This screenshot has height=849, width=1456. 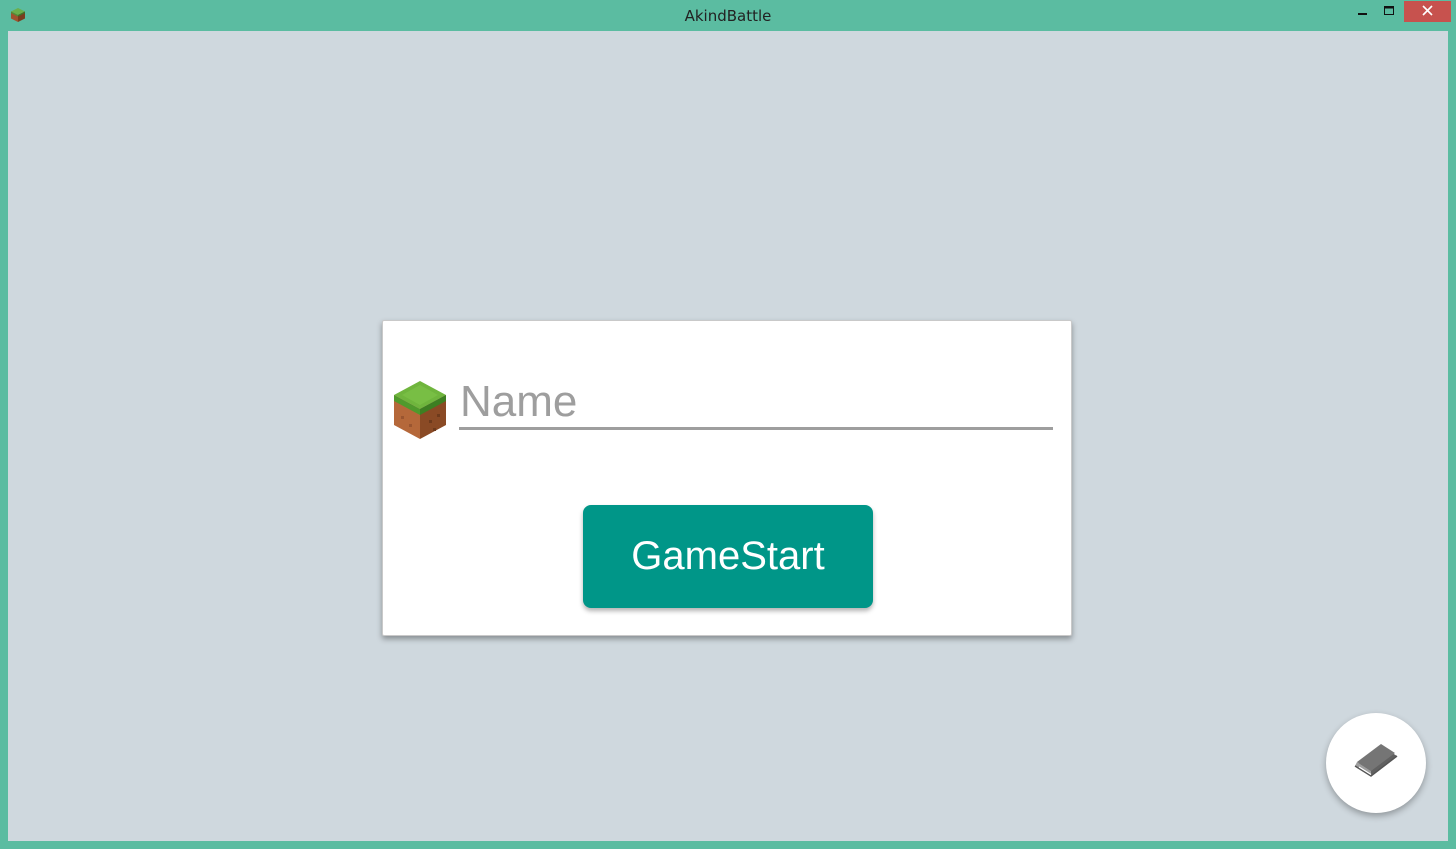 I want to click on window-title: AkindBattle, so click(x=728, y=16).